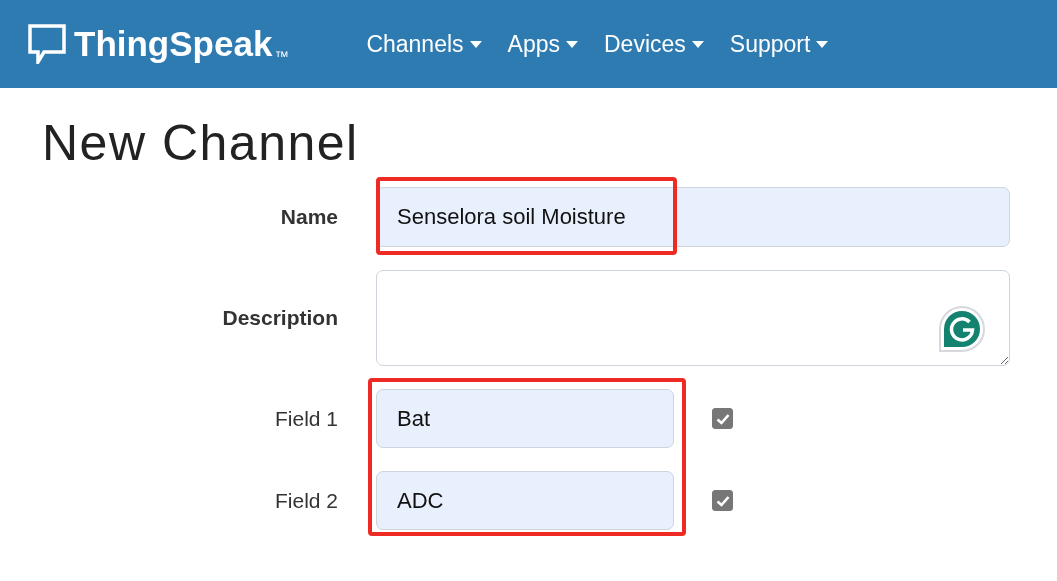  Describe the element at coordinates (525, 418) in the screenshot. I see `input-field: Bat` at that location.